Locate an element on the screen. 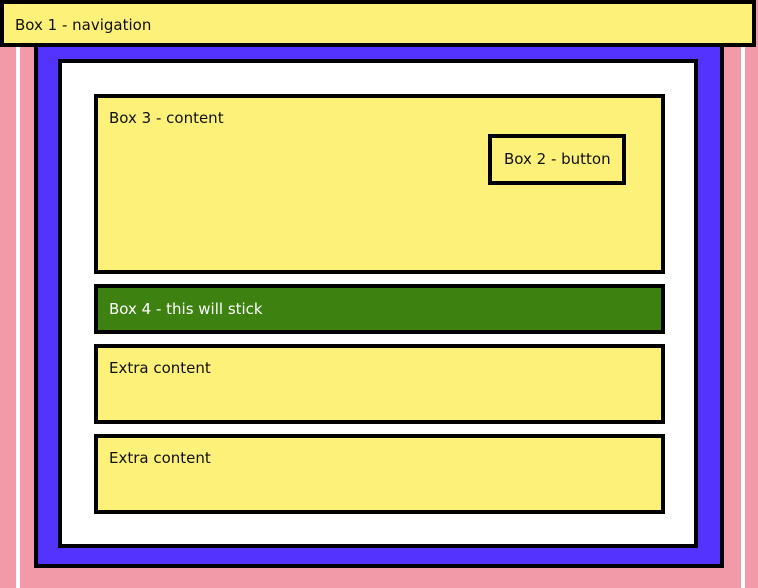 The height and width of the screenshot is (588, 758). content-label: Box 3 - content is located at coordinates (166, 118).